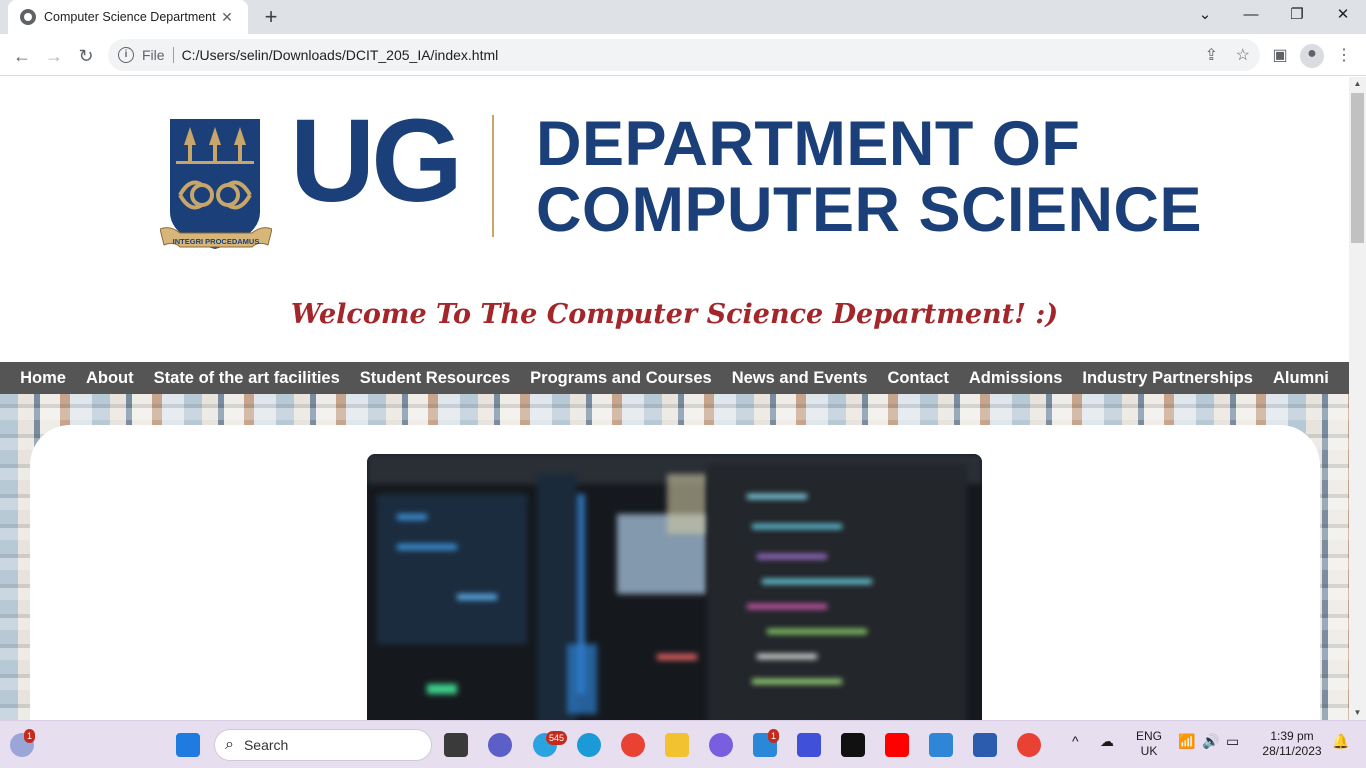 This screenshot has height=768, width=1366. What do you see at coordinates (43, 378) in the screenshot?
I see `nav-home: Home` at bounding box center [43, 378].